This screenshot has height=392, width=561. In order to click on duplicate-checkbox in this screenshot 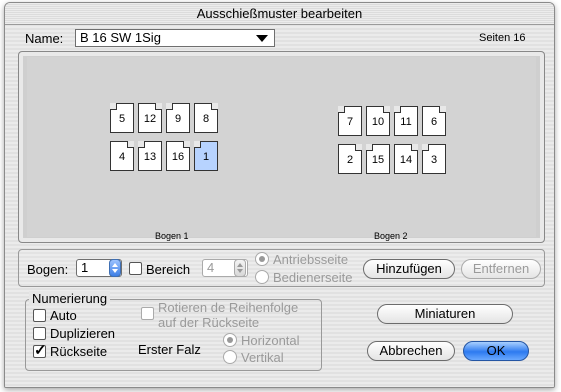, I will do `click(39, 333)`.